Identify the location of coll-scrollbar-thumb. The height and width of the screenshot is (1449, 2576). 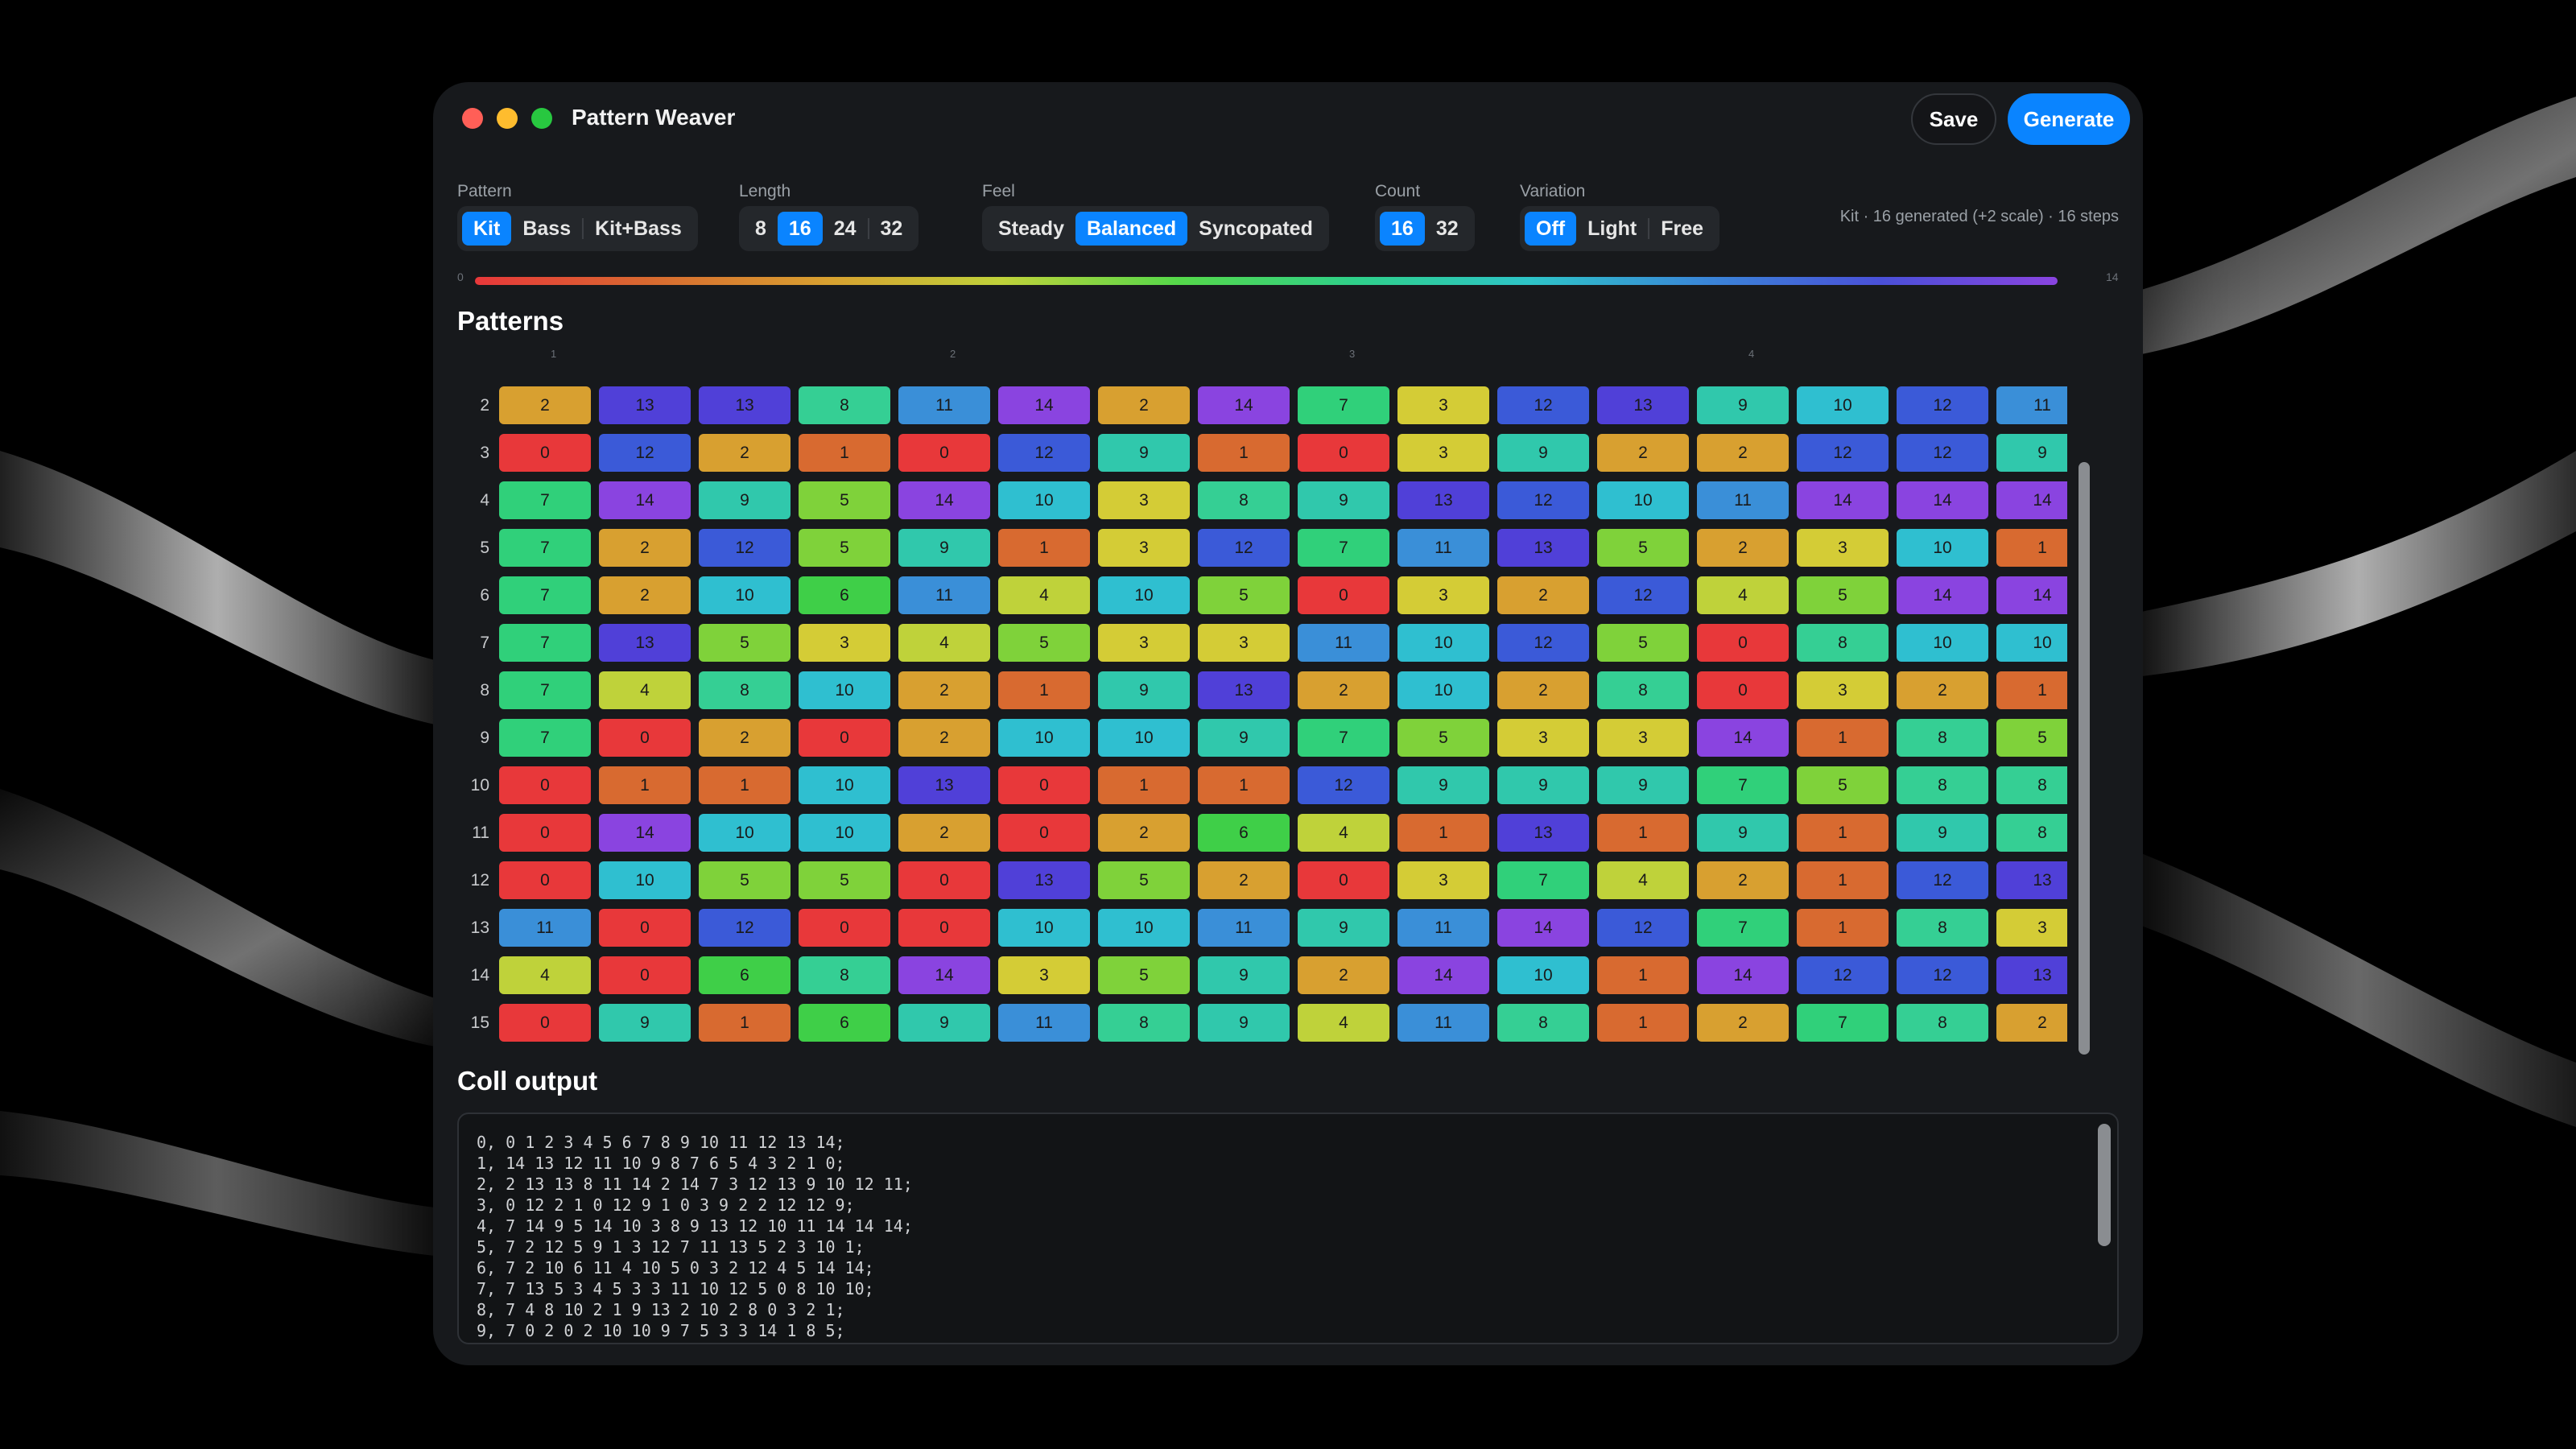
(2104, 1185).